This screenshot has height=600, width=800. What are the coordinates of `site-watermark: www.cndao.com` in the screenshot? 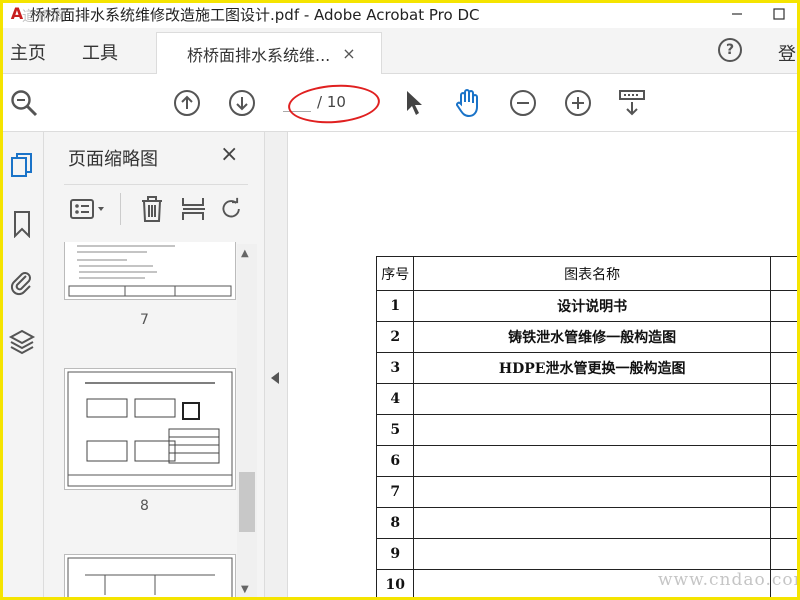 It's located at (729, 580).